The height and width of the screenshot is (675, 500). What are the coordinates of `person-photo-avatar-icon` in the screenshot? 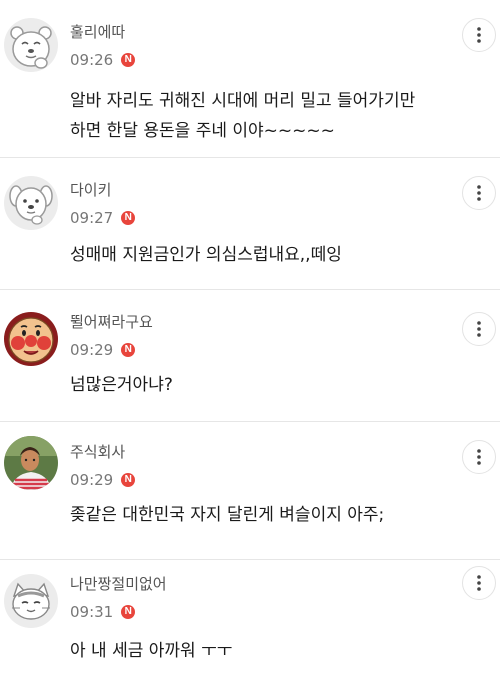 It's located at (31, 463).